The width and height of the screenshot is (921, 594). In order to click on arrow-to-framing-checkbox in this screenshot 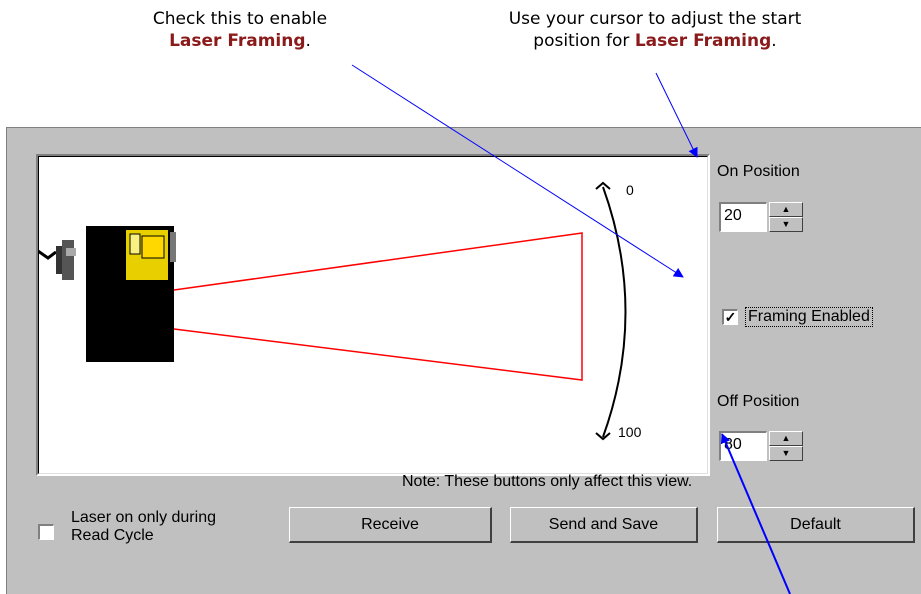, I will do `click(517, 171)`.